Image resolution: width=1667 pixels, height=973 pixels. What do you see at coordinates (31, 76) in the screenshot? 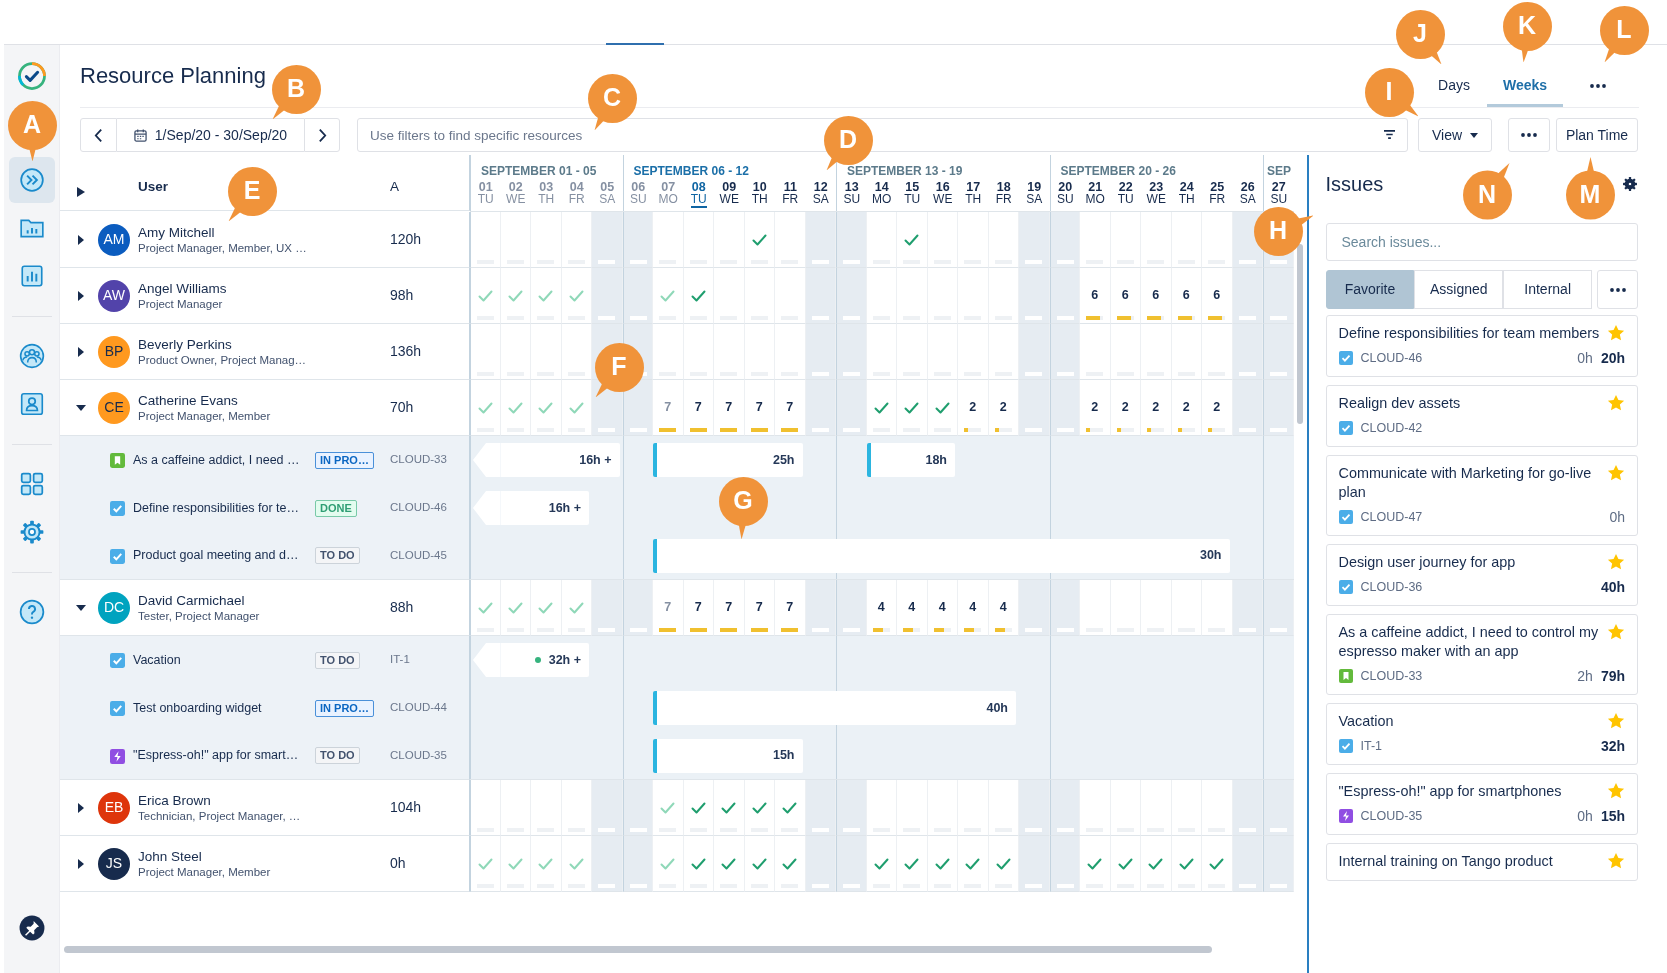
I see `logo-icon` at bounding box center [31, 76].